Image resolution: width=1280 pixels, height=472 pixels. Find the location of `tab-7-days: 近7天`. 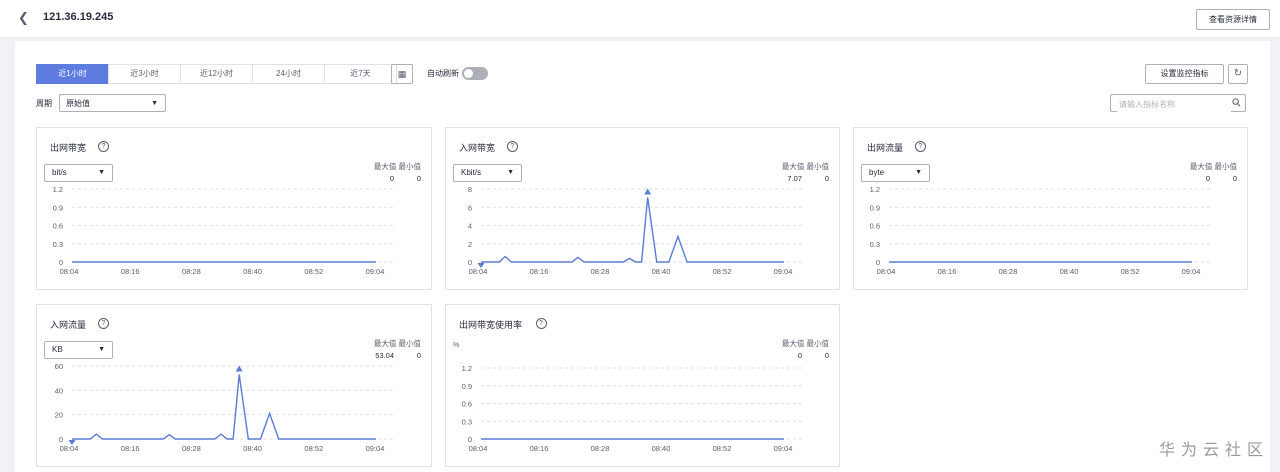

tab-7-days: 近7天 is located at coordinates (360, 74).